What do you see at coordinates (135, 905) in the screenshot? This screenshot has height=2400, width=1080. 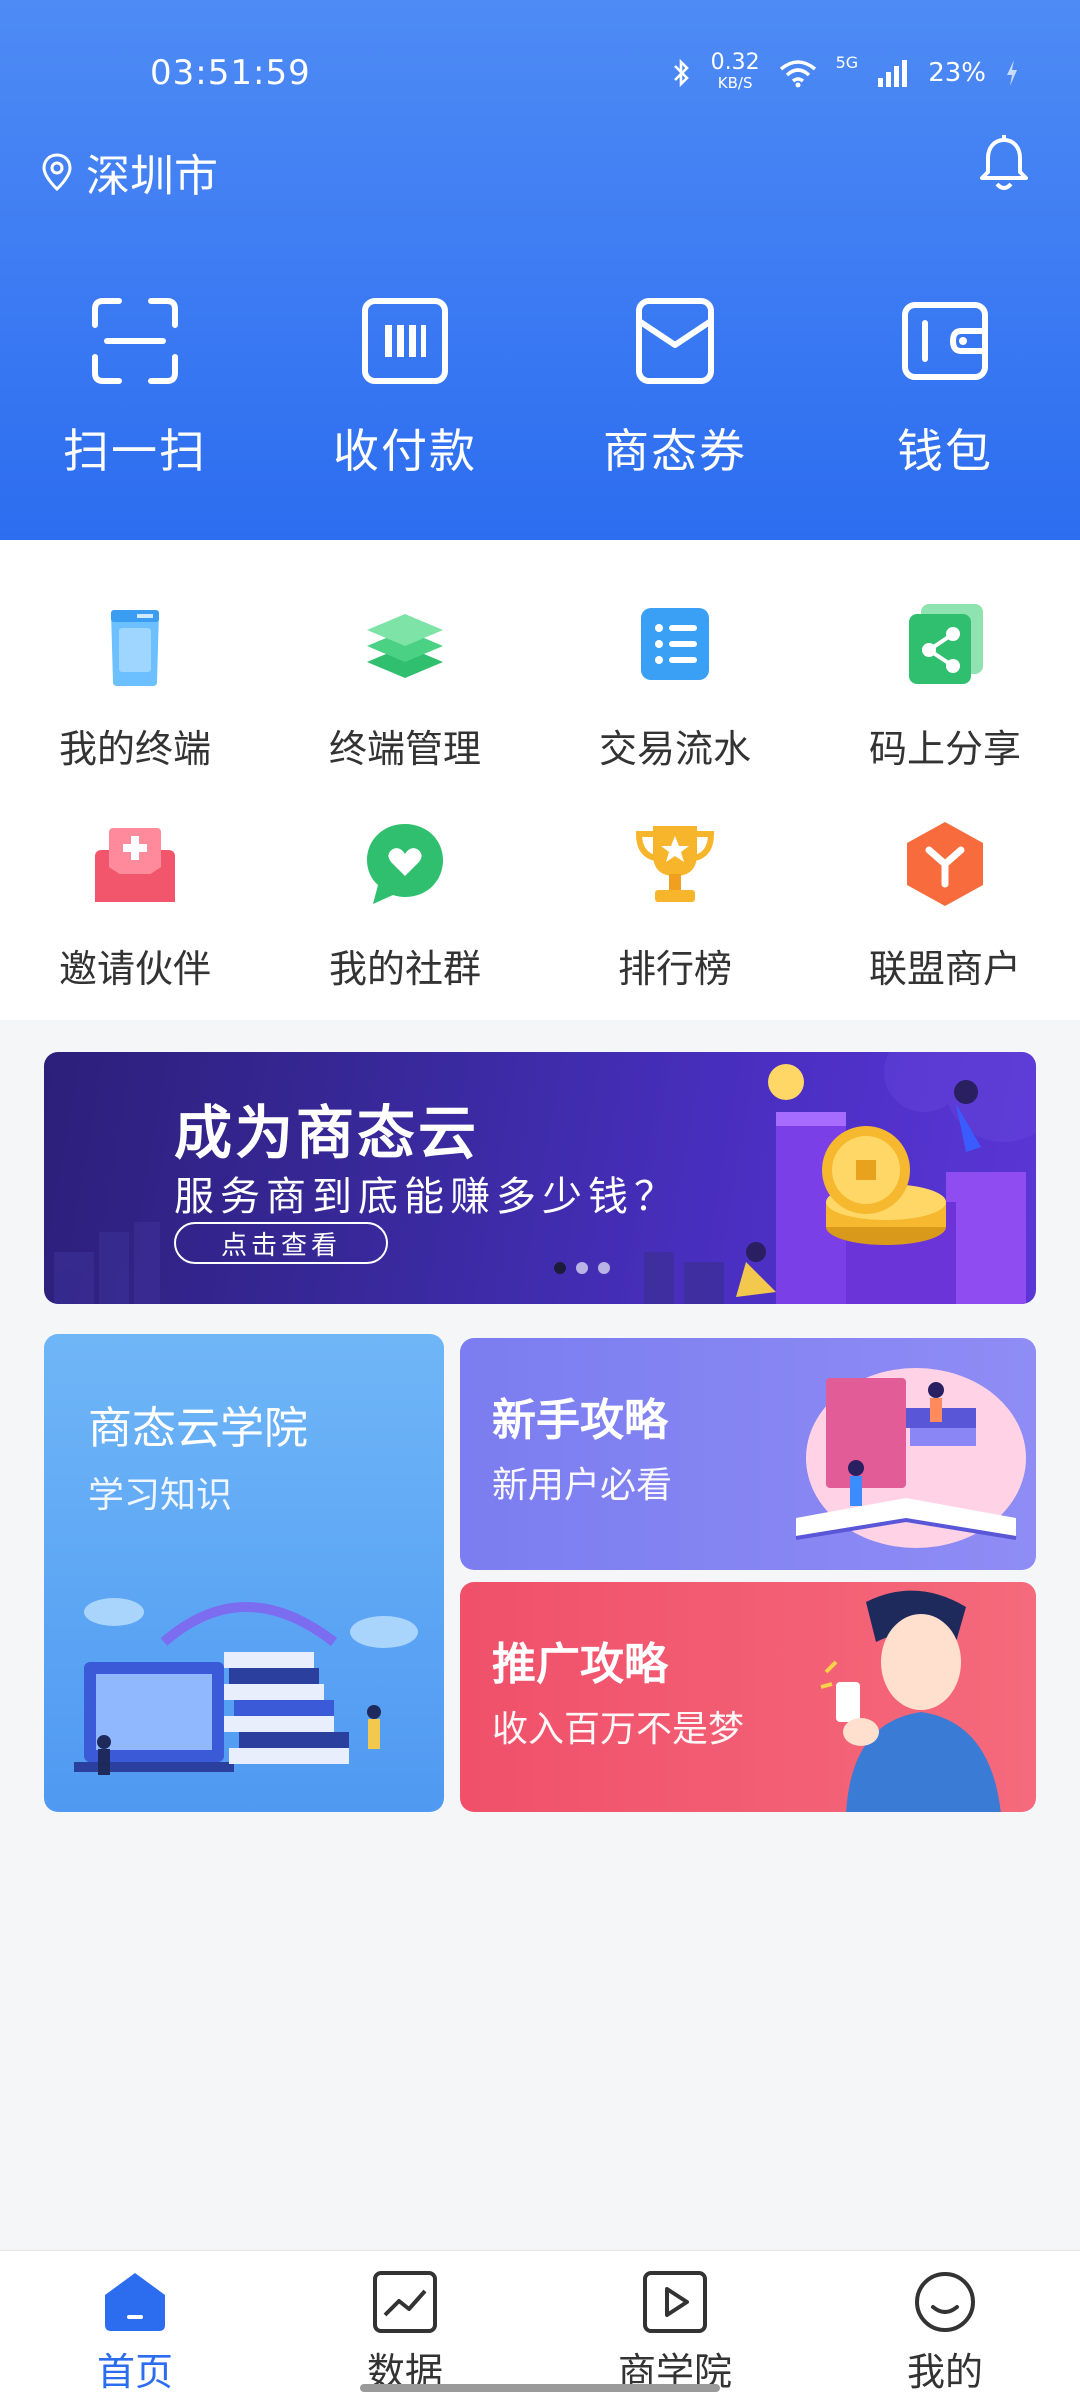 I see `feature-invite-partner: 邀请伙伴` at bounding box center [135, 905].